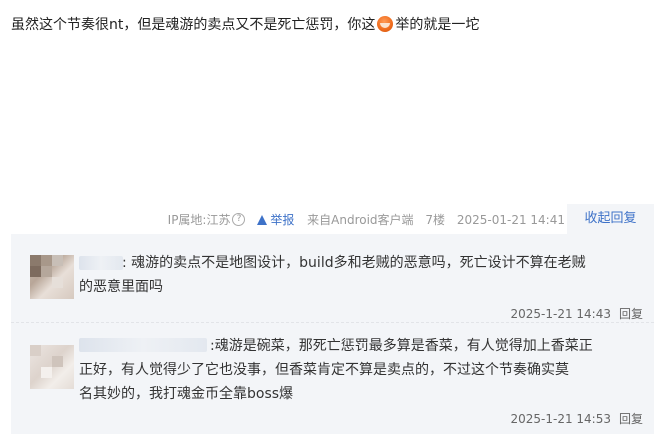 The image size is (665, 434). Describe the element at coordinates (262, 219) in the screenshot. I see `warning-icon` at that location.